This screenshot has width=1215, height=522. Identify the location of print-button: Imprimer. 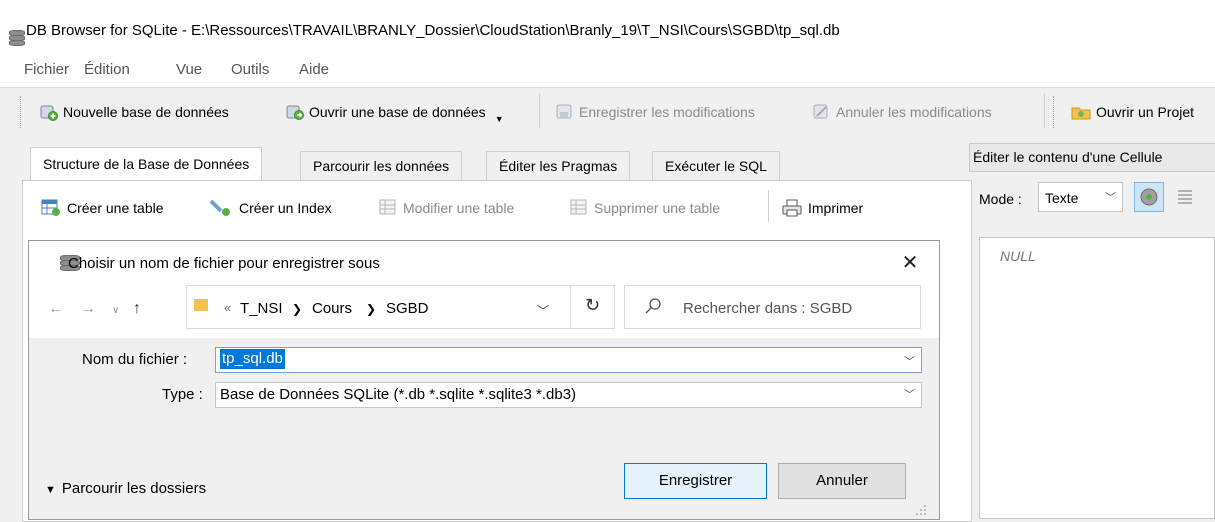
(822, 208).